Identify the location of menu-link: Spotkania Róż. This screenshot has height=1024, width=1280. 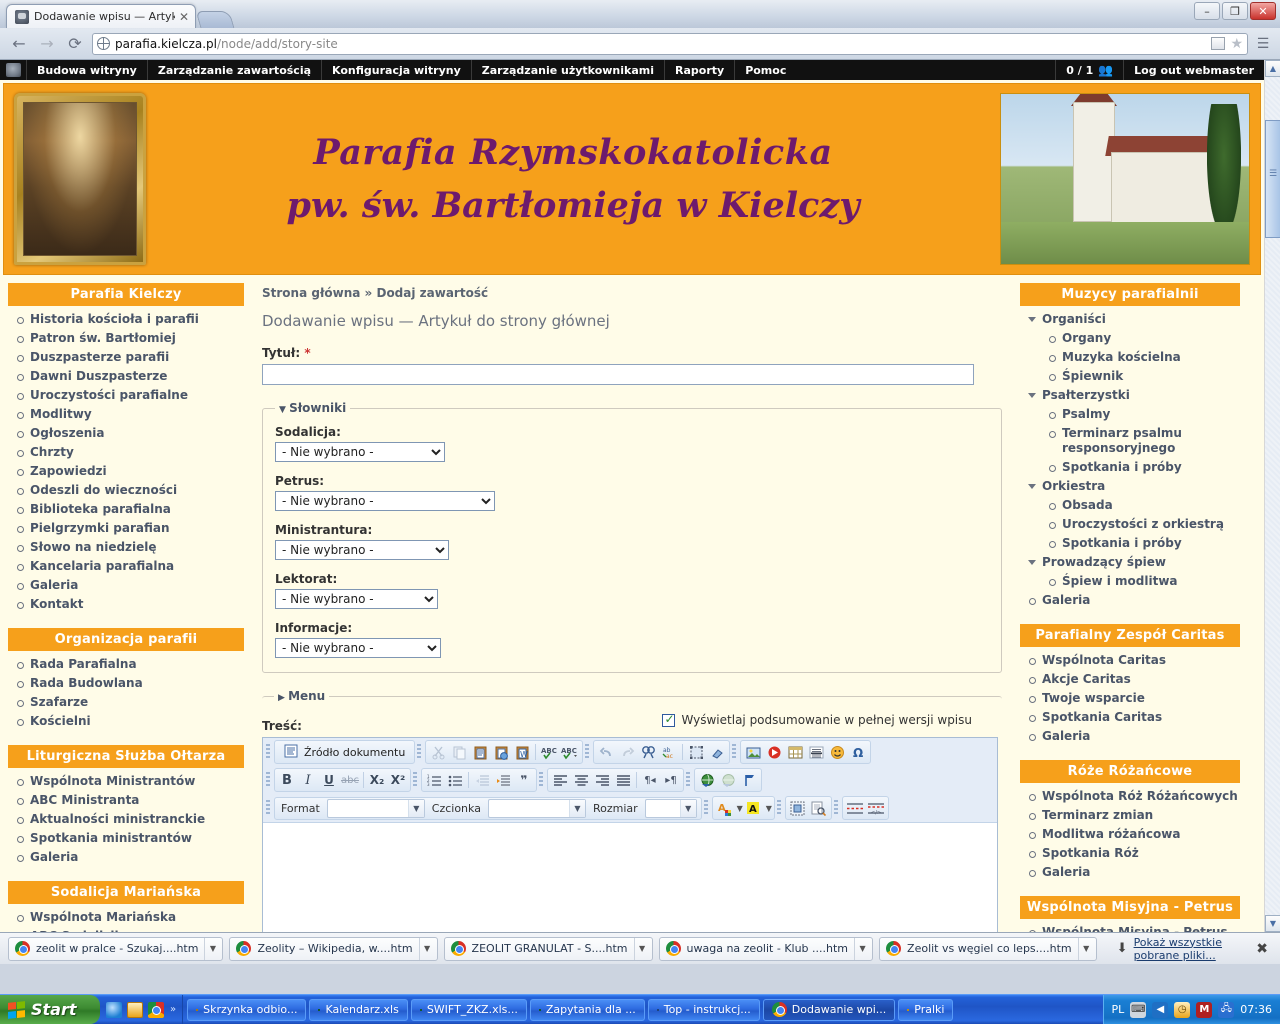
(1090, 853).